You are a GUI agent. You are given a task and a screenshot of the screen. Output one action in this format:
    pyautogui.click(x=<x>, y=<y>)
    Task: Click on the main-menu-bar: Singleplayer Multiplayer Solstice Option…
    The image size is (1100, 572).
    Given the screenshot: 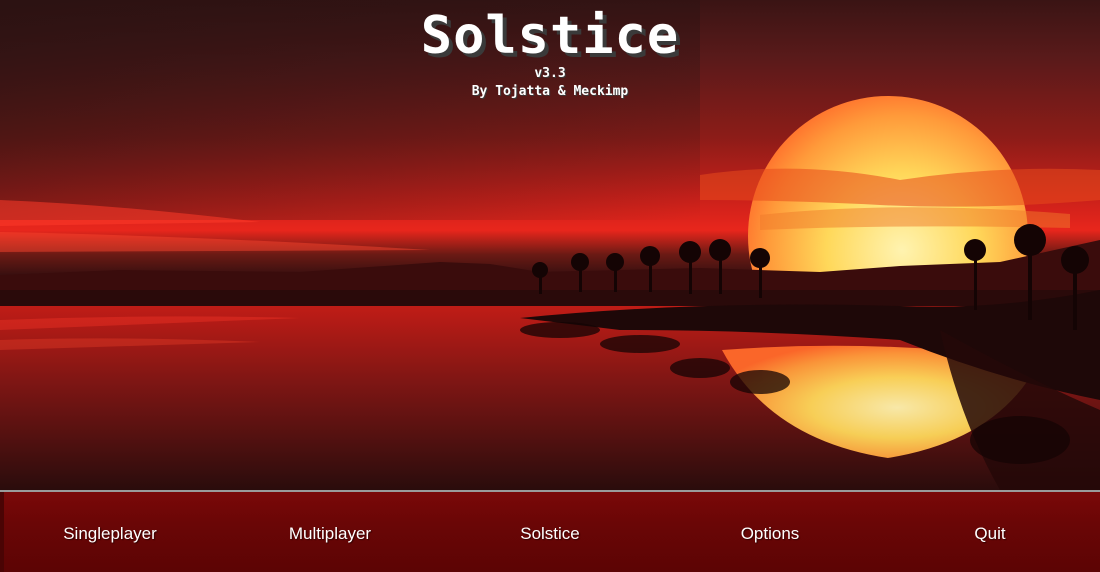 What is the action you would take?
    pyautogui.click(x=550, y=531)
    